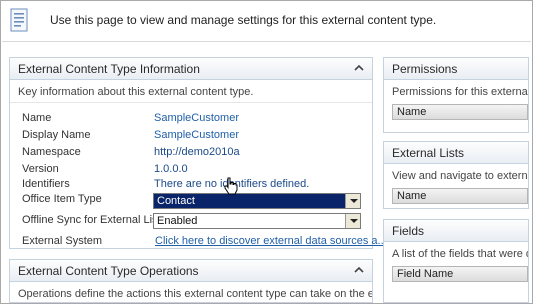 The image size is (533, 304). Describe the element at coordinates (108, 271) in the screenshot. I see `operations-panel-title: External Content Type Operations` at that location.